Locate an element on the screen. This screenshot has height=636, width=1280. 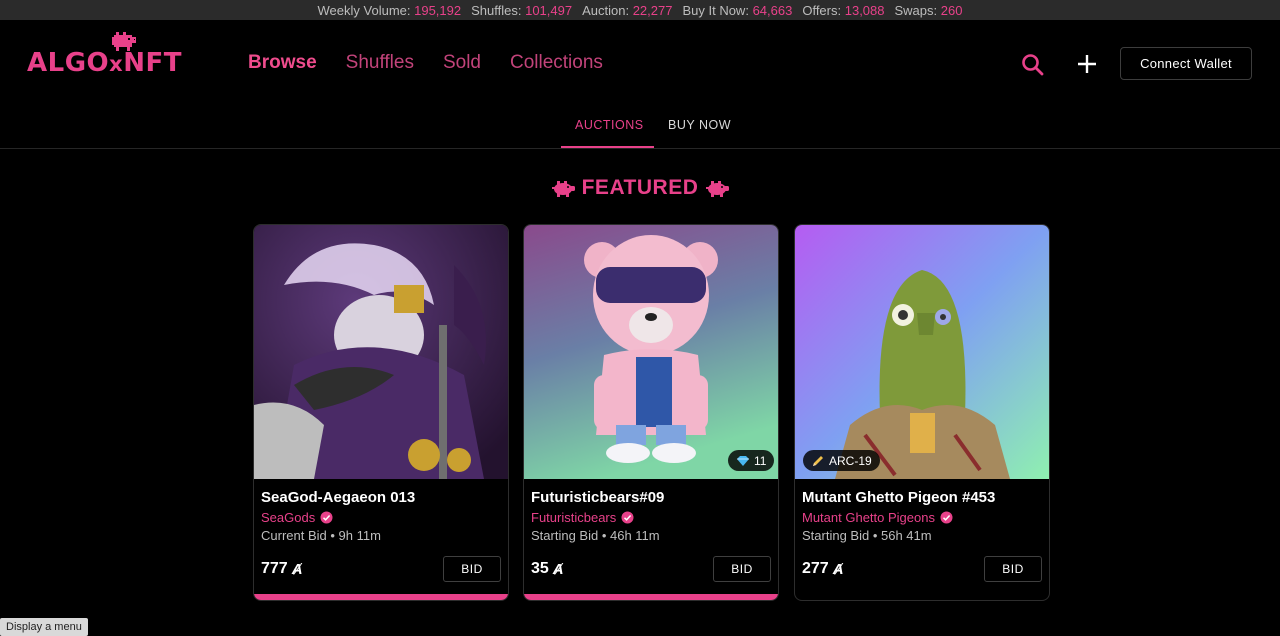
tooltip: Display a menu is located at coordinates (44, 627).